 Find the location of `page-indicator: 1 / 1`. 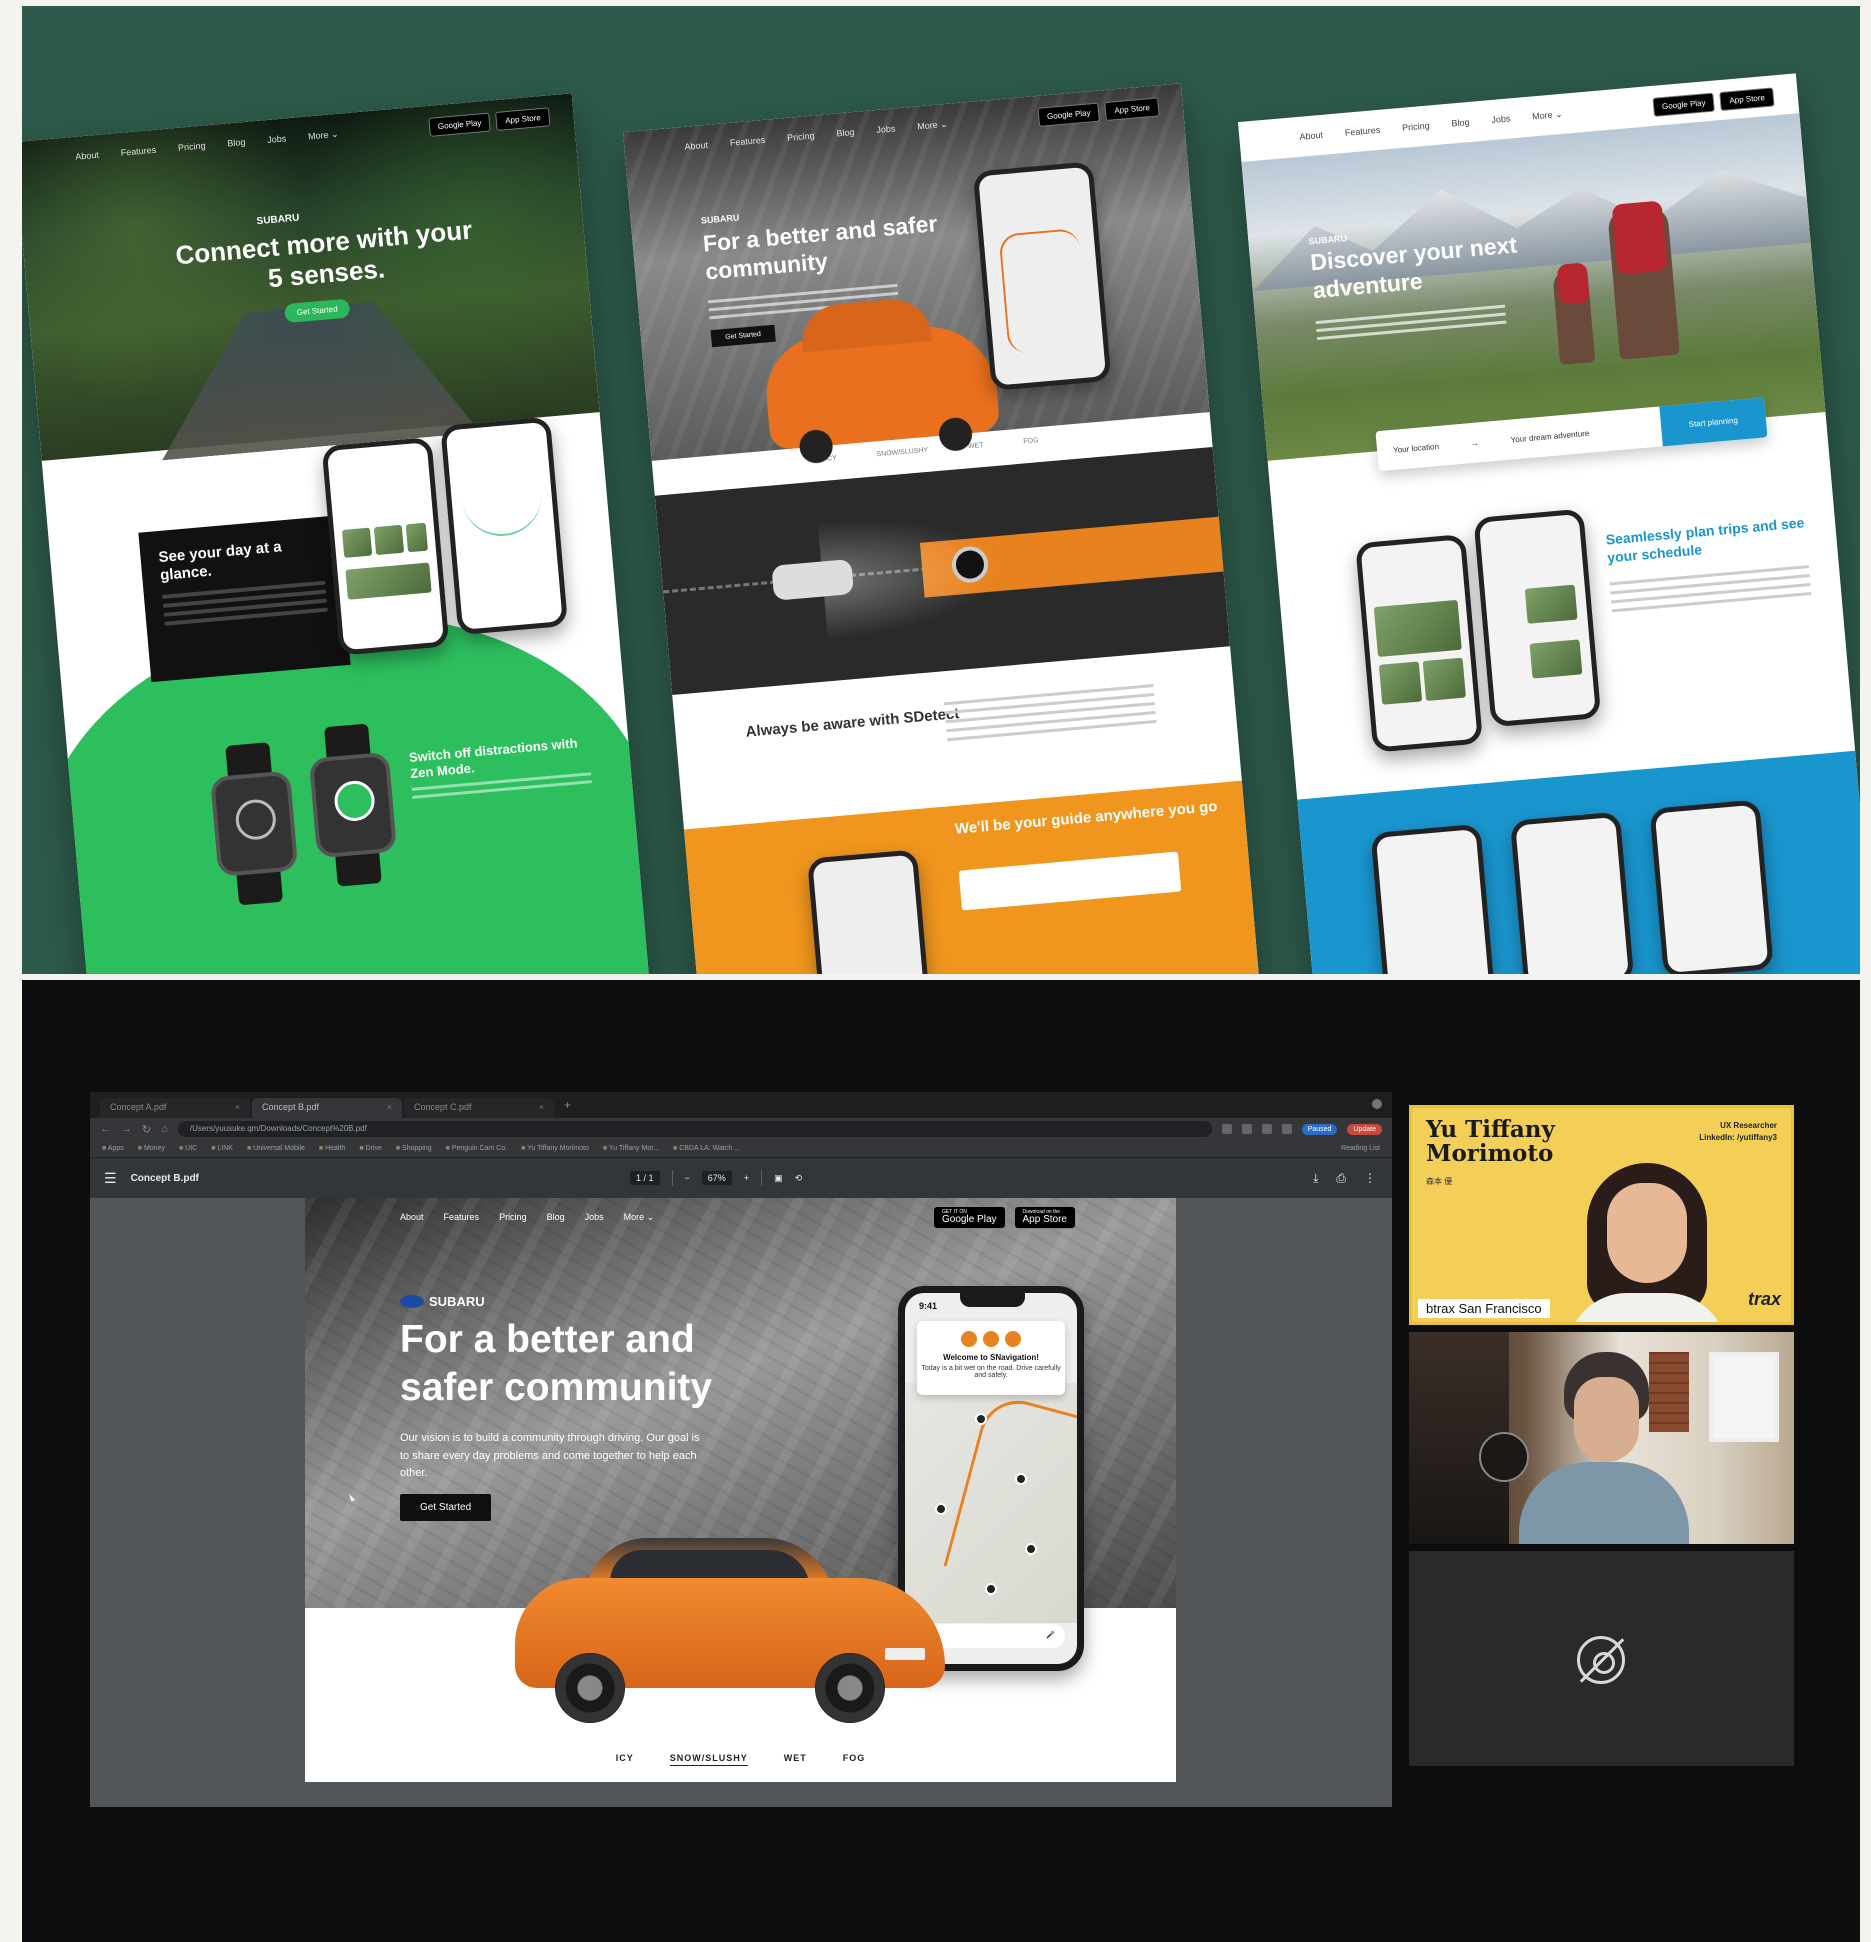

page-indicator: 1 / 1 is located at coordinates (645, 1178).